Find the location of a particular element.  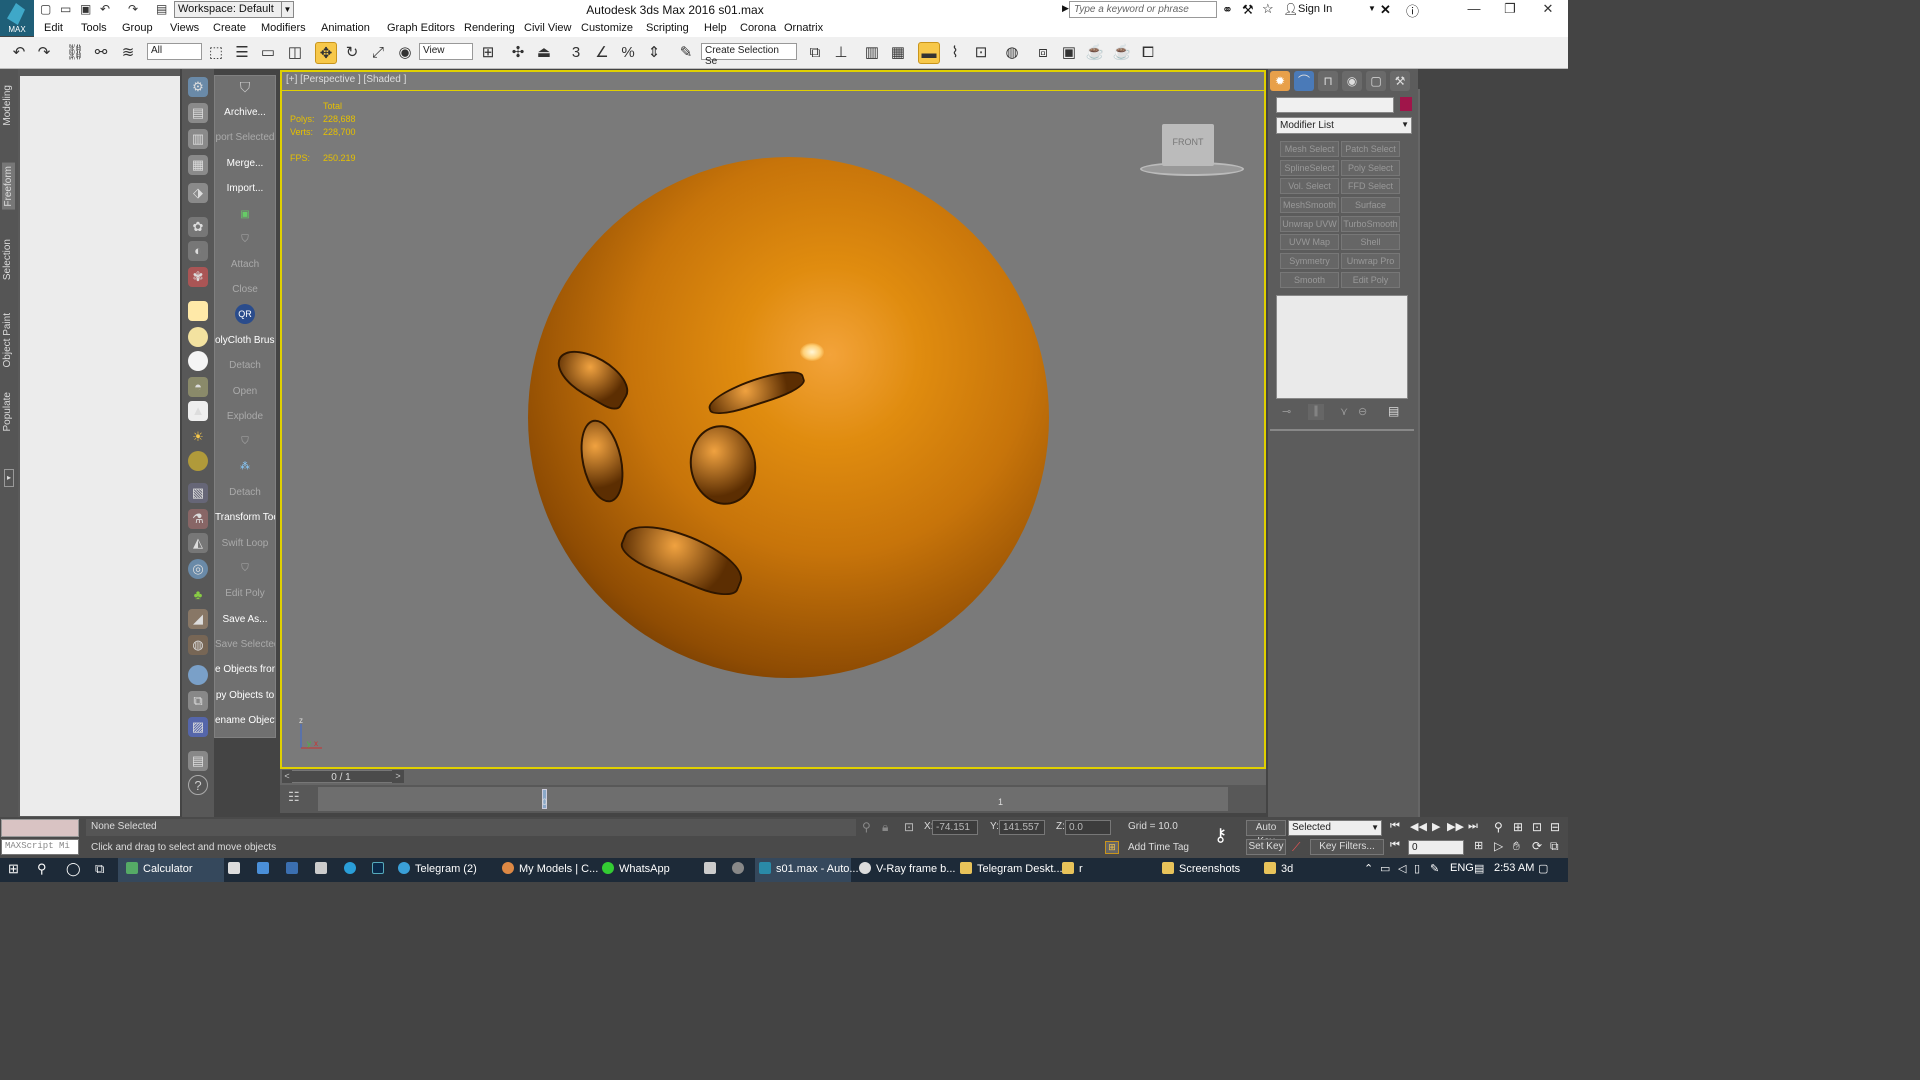

menu-modifiers: Modifiers is located at coordinates (283, 28).